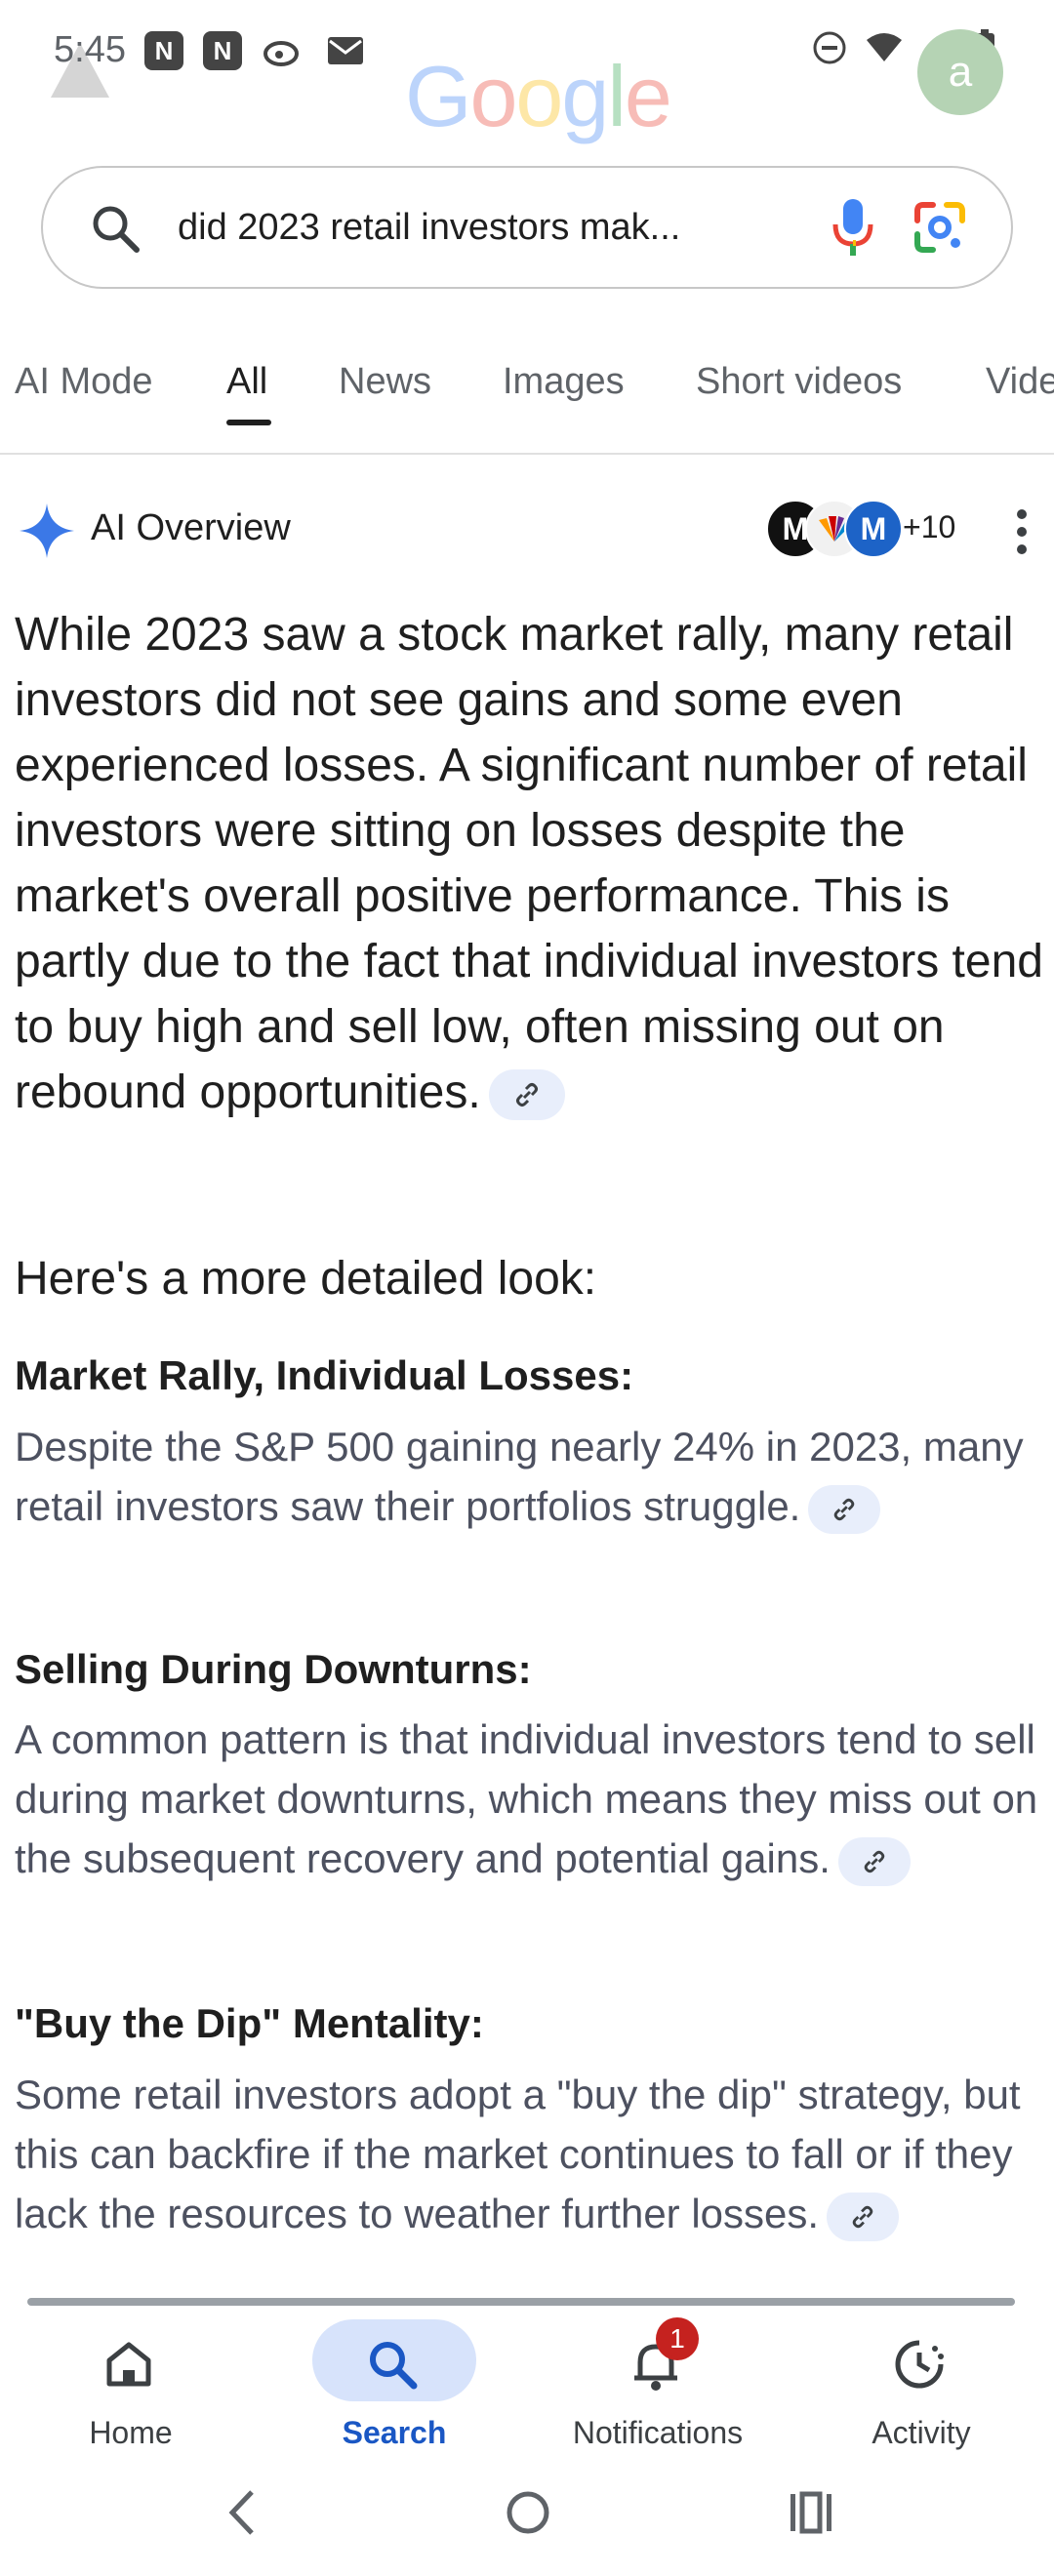 The image size is (1054, 2576). Describe the element at coordinates (128, 2366) in the screenshot. I see `home-icon` at that location.